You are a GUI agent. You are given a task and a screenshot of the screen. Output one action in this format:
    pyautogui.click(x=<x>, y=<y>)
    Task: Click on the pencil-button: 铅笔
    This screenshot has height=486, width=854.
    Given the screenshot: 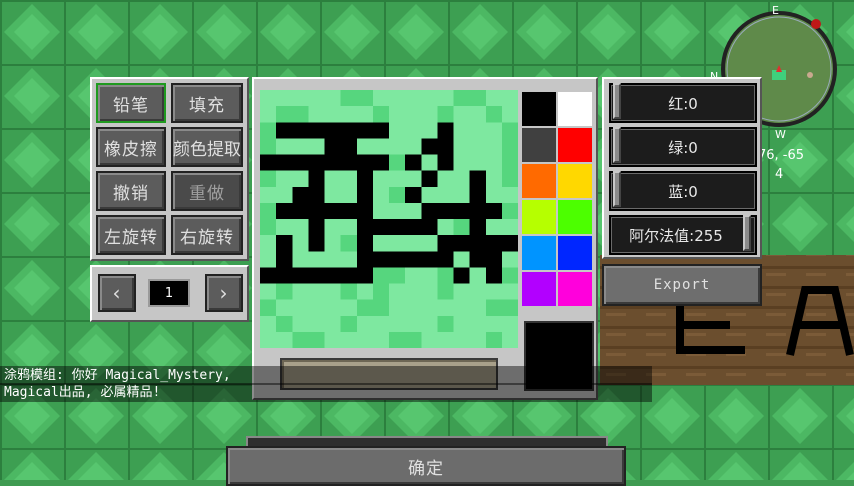 What is the action you would take?
    pyautogui.click(x=131, y=103)
    